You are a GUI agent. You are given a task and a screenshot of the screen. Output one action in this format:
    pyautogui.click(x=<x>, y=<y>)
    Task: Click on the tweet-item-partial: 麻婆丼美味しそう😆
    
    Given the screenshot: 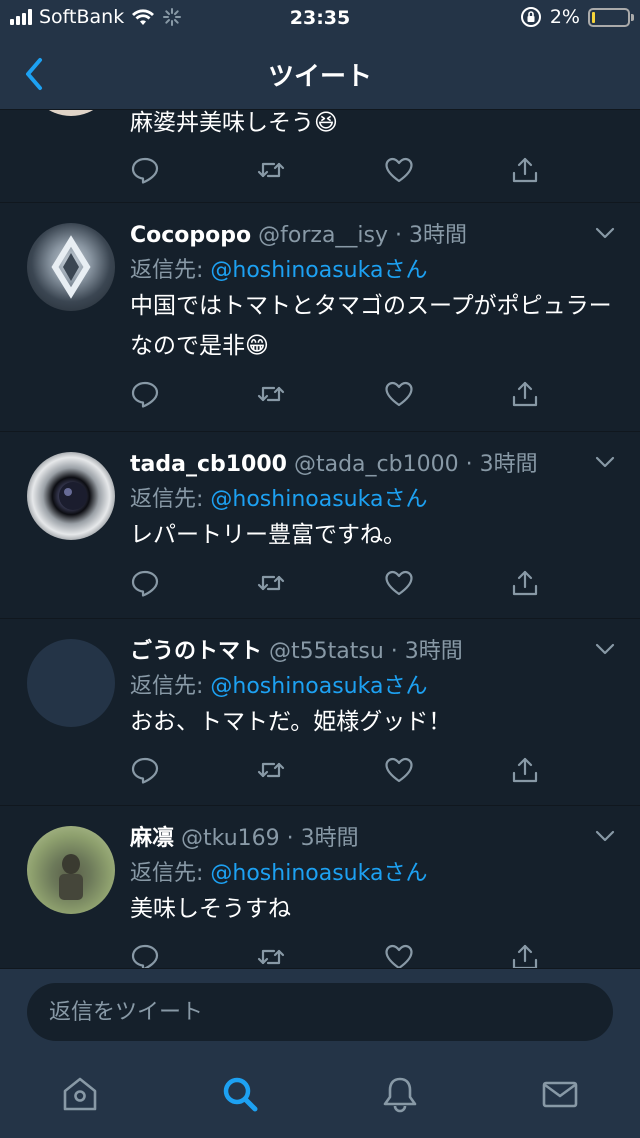 What is the action you would take?
    pyautogui.click(x=320, y=156)
    